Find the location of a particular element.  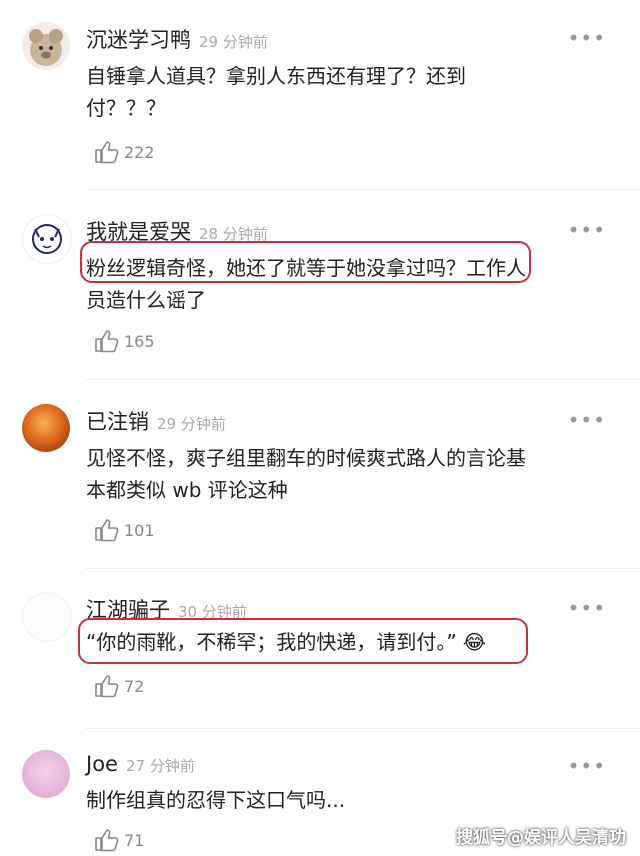

like-count: 72 is located at coordinates (134, 686).